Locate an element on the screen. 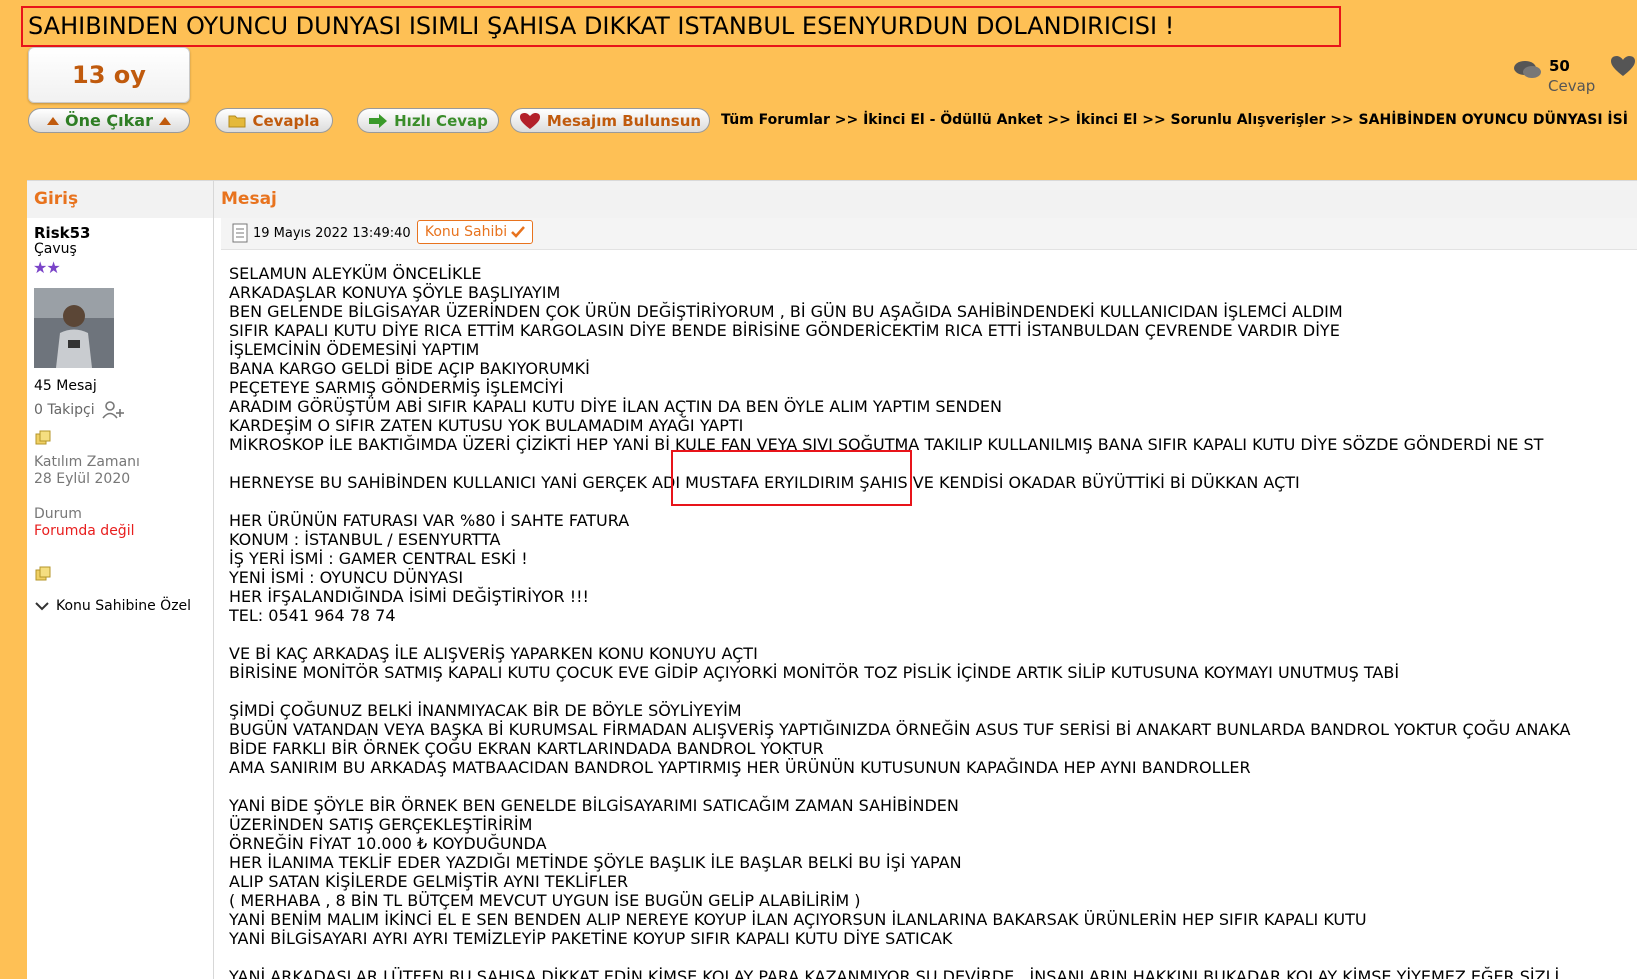 This screenshot has height=979, width=1637. column-header-mesaj: Mesaj is located at coordinates (249, 199).